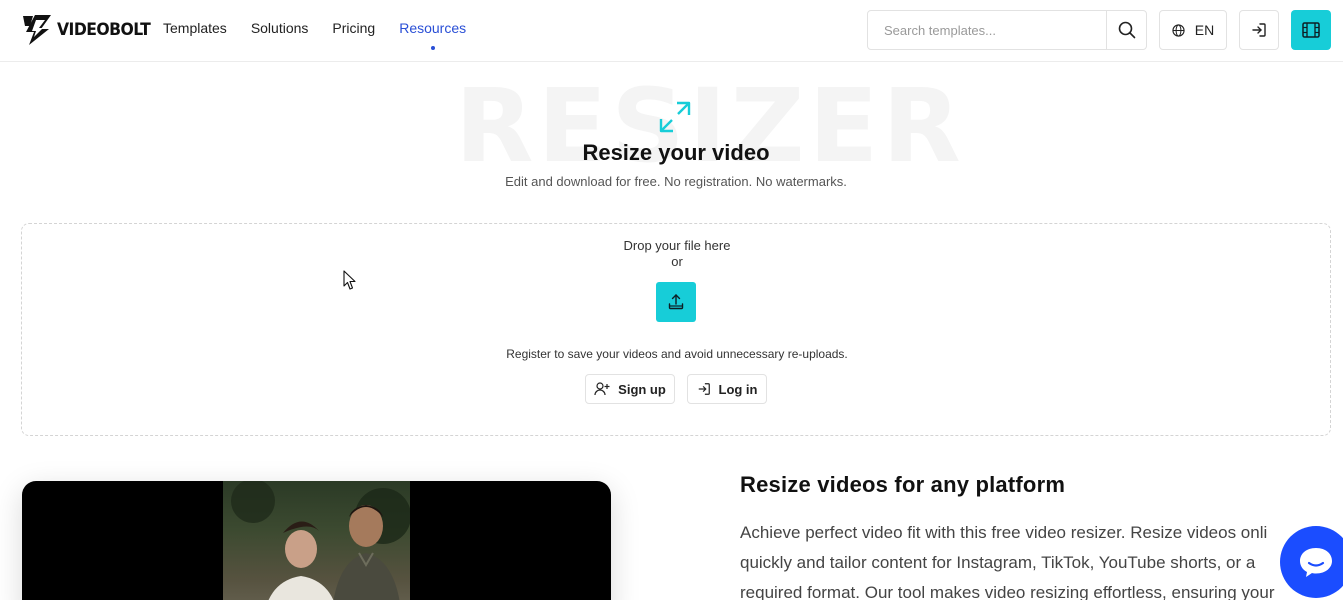 The image size is (1343, 600). Describe the element at coordinates (37, 30) in the screenshot. I see `bolt-logo-icon` at that location.